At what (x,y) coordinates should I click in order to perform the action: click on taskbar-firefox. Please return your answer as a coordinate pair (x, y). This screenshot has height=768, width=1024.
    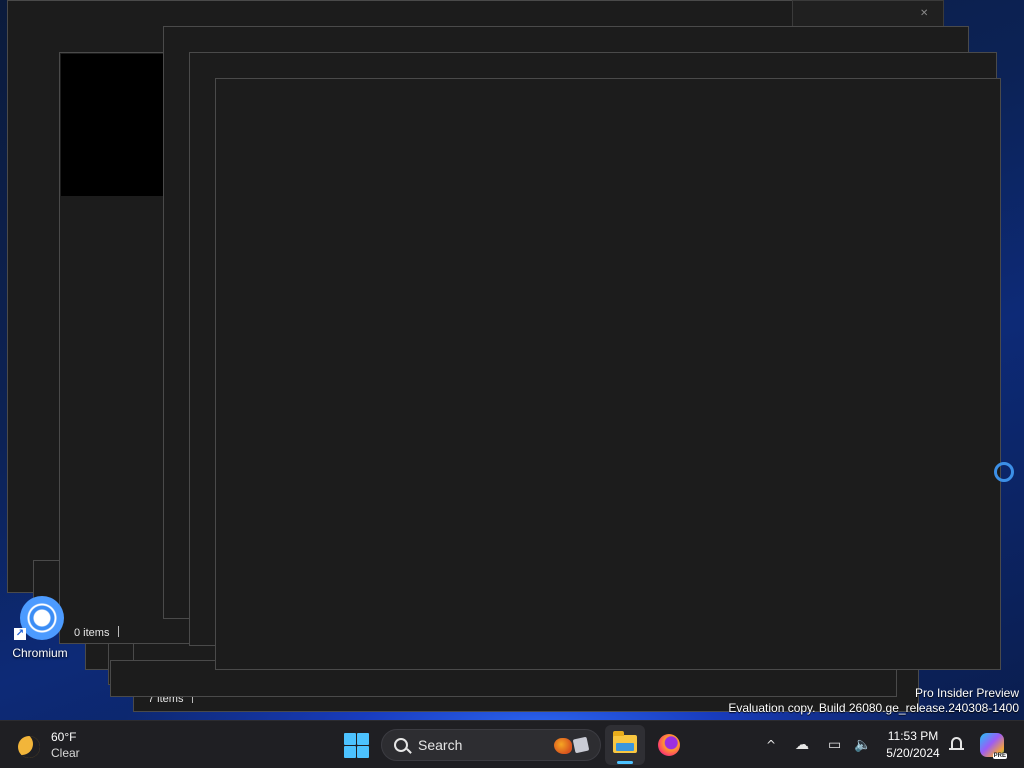
    Looking at the image, I should click on (669, 745).